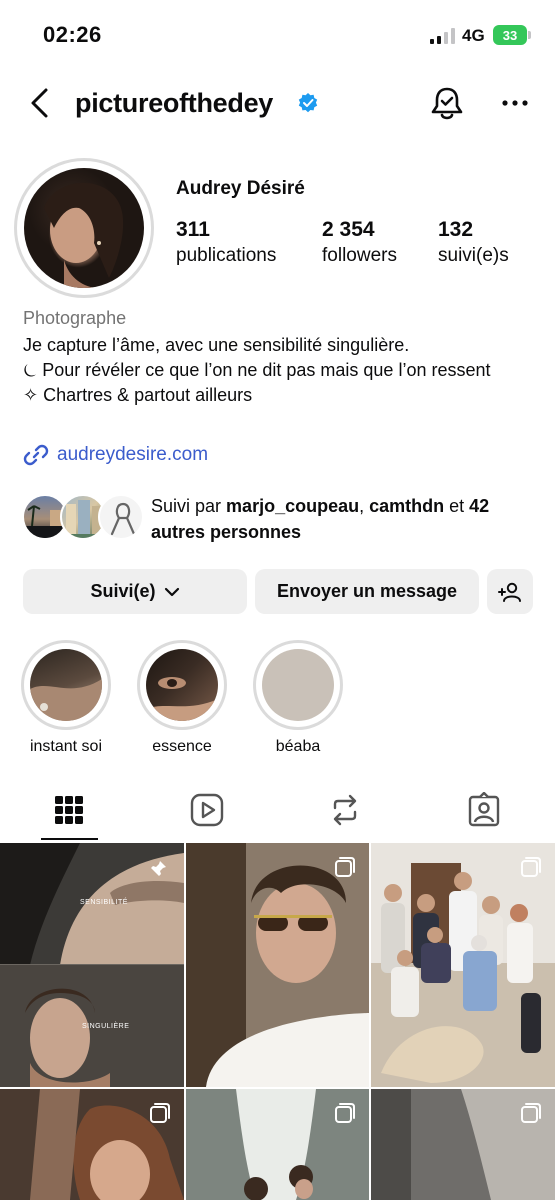  Describe the element at coordinates (123, 591) in the screenshot. I see `following-button-label: Suivi(e)` at that location.